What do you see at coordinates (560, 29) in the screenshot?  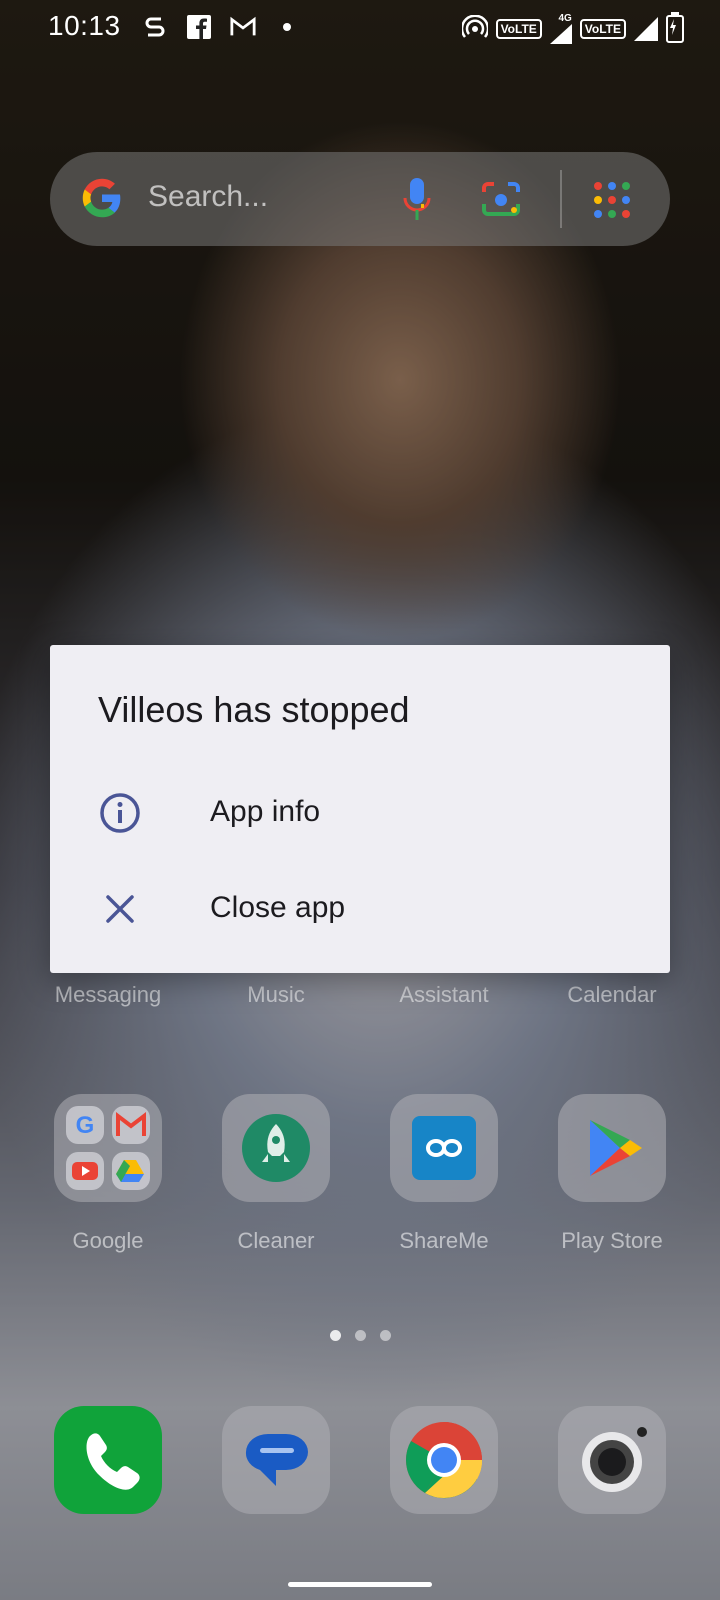 I see `4g-signal-icon: 4G` at bounding box center [560, 29].